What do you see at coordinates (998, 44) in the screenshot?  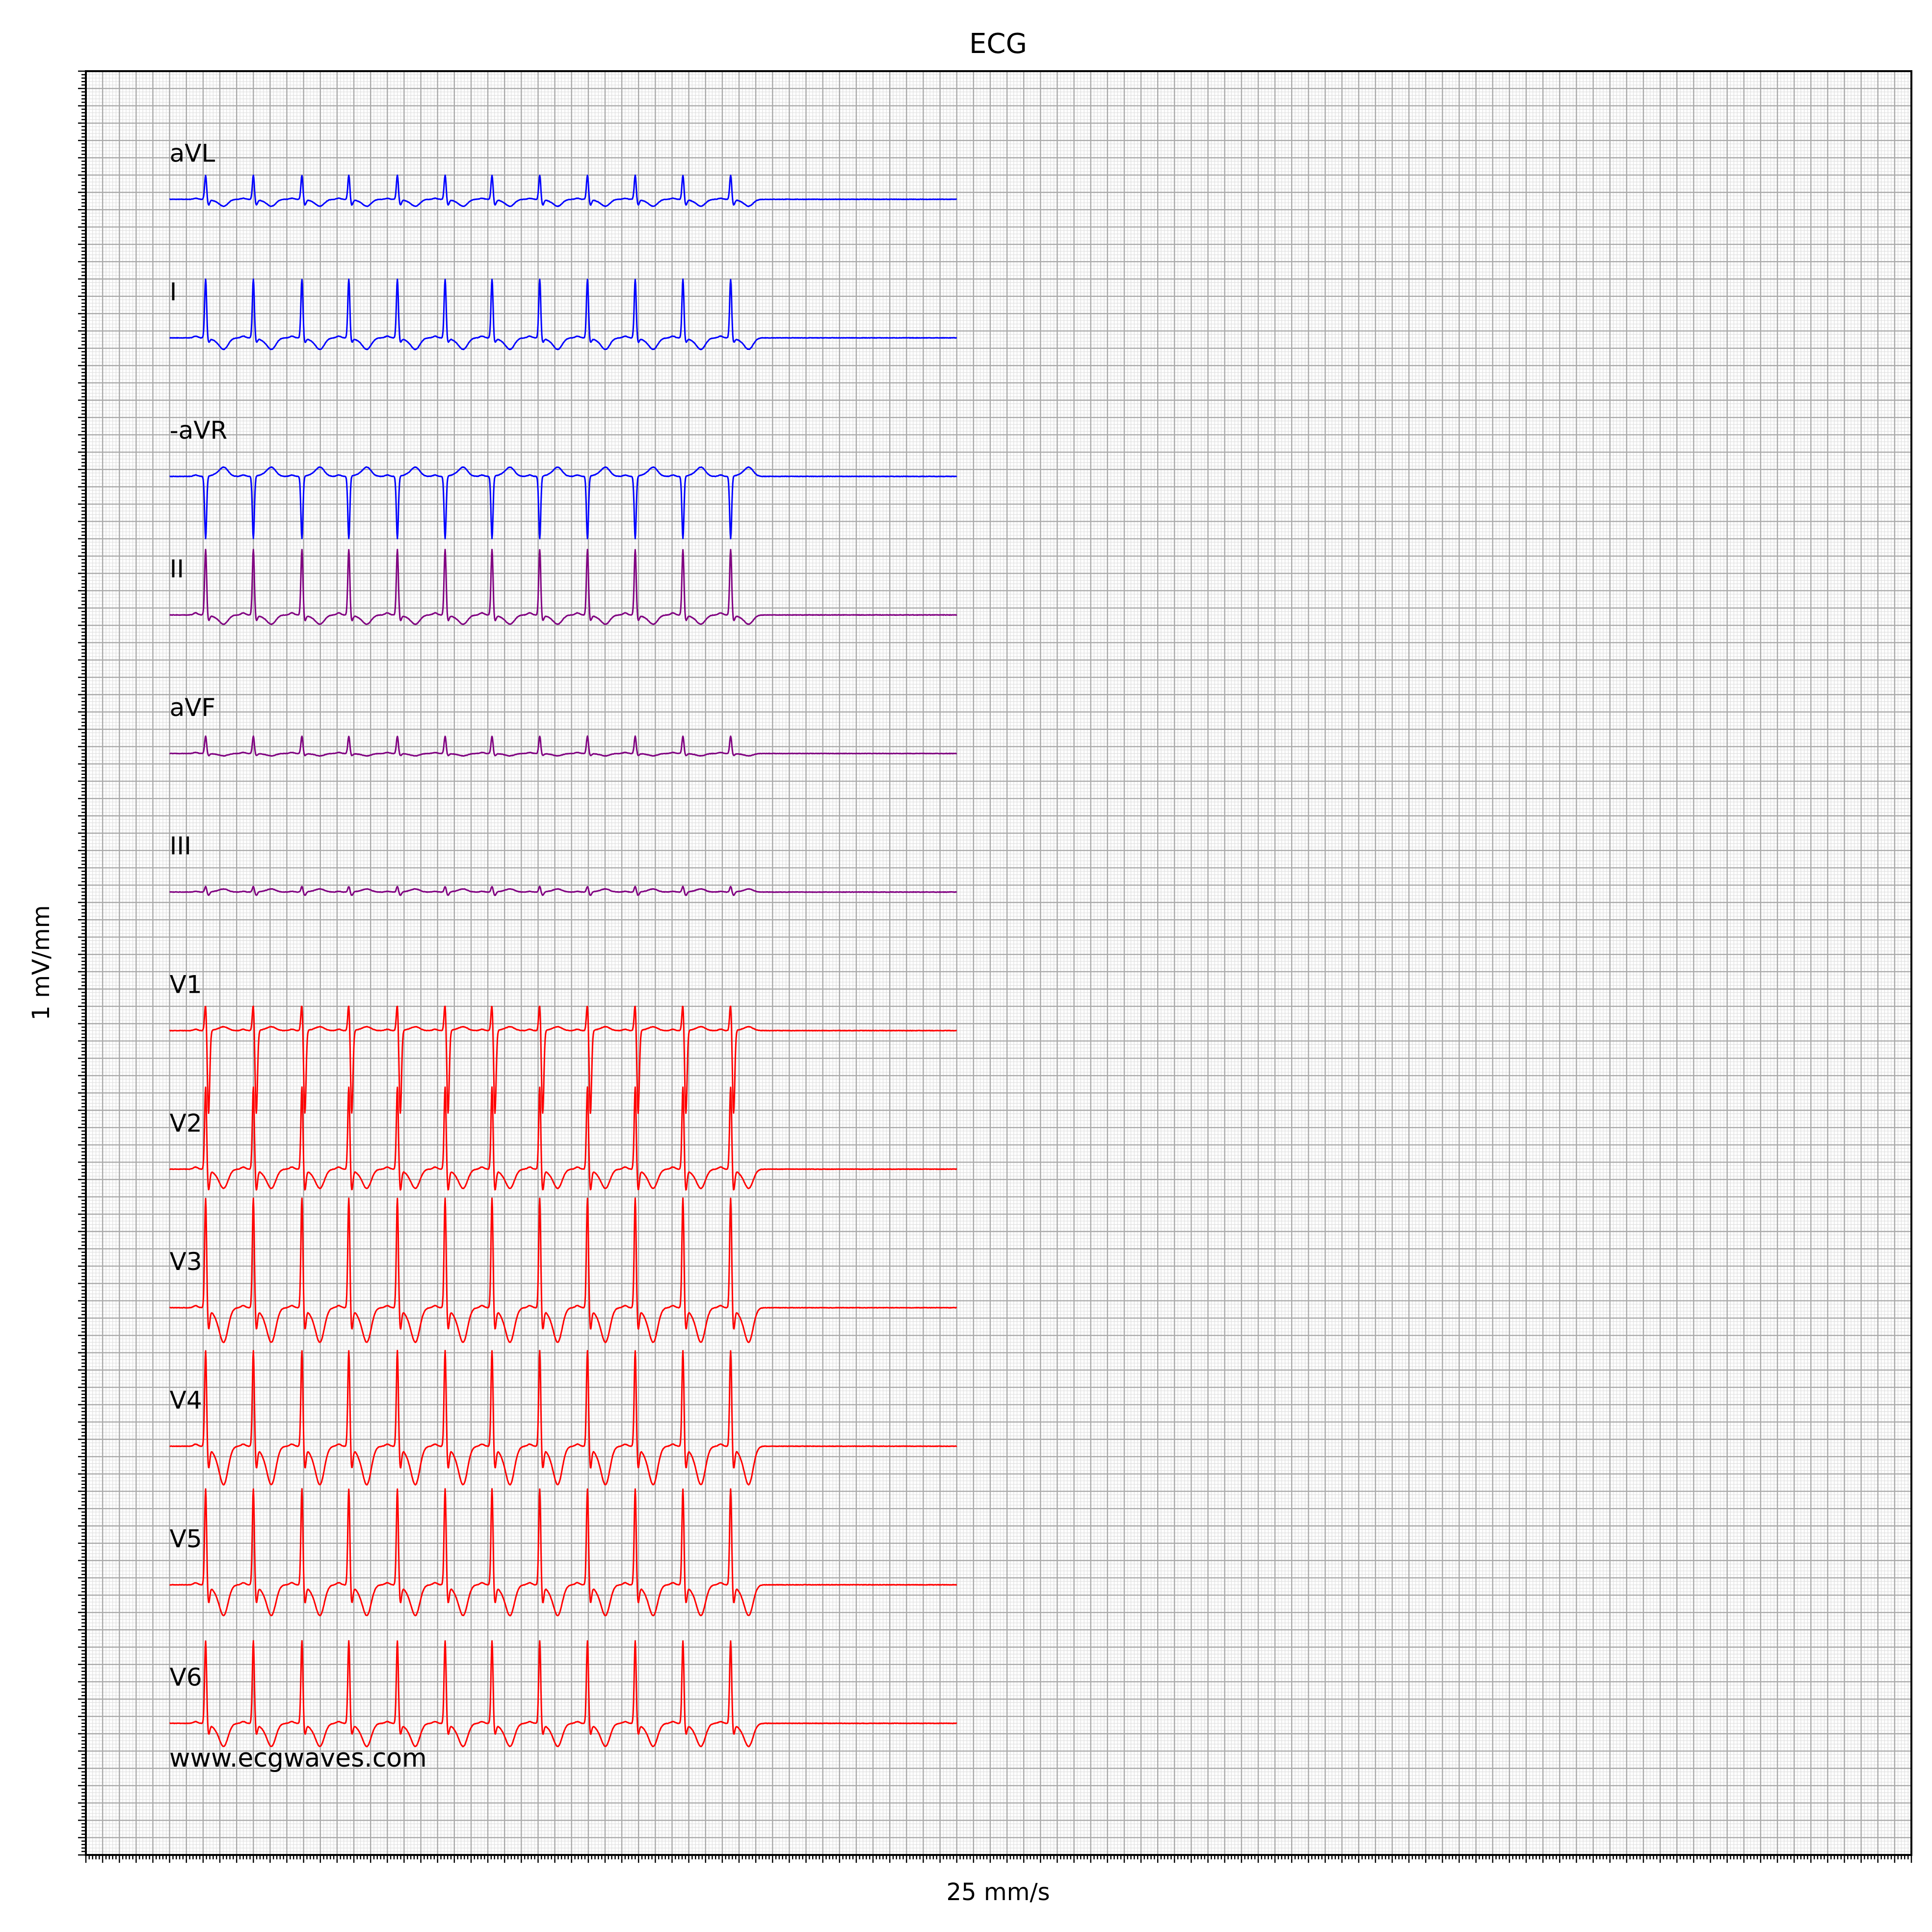 I see `chart-title: ECG` at bounding box center [998, 44].